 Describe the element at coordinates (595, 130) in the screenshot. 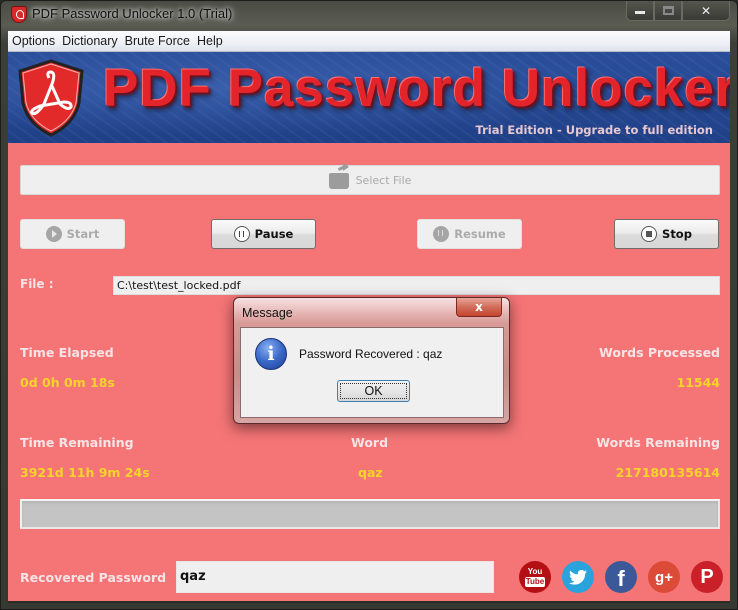

I see `upgrade-link: Trial Edition - Upgrade to full edition` at that location.